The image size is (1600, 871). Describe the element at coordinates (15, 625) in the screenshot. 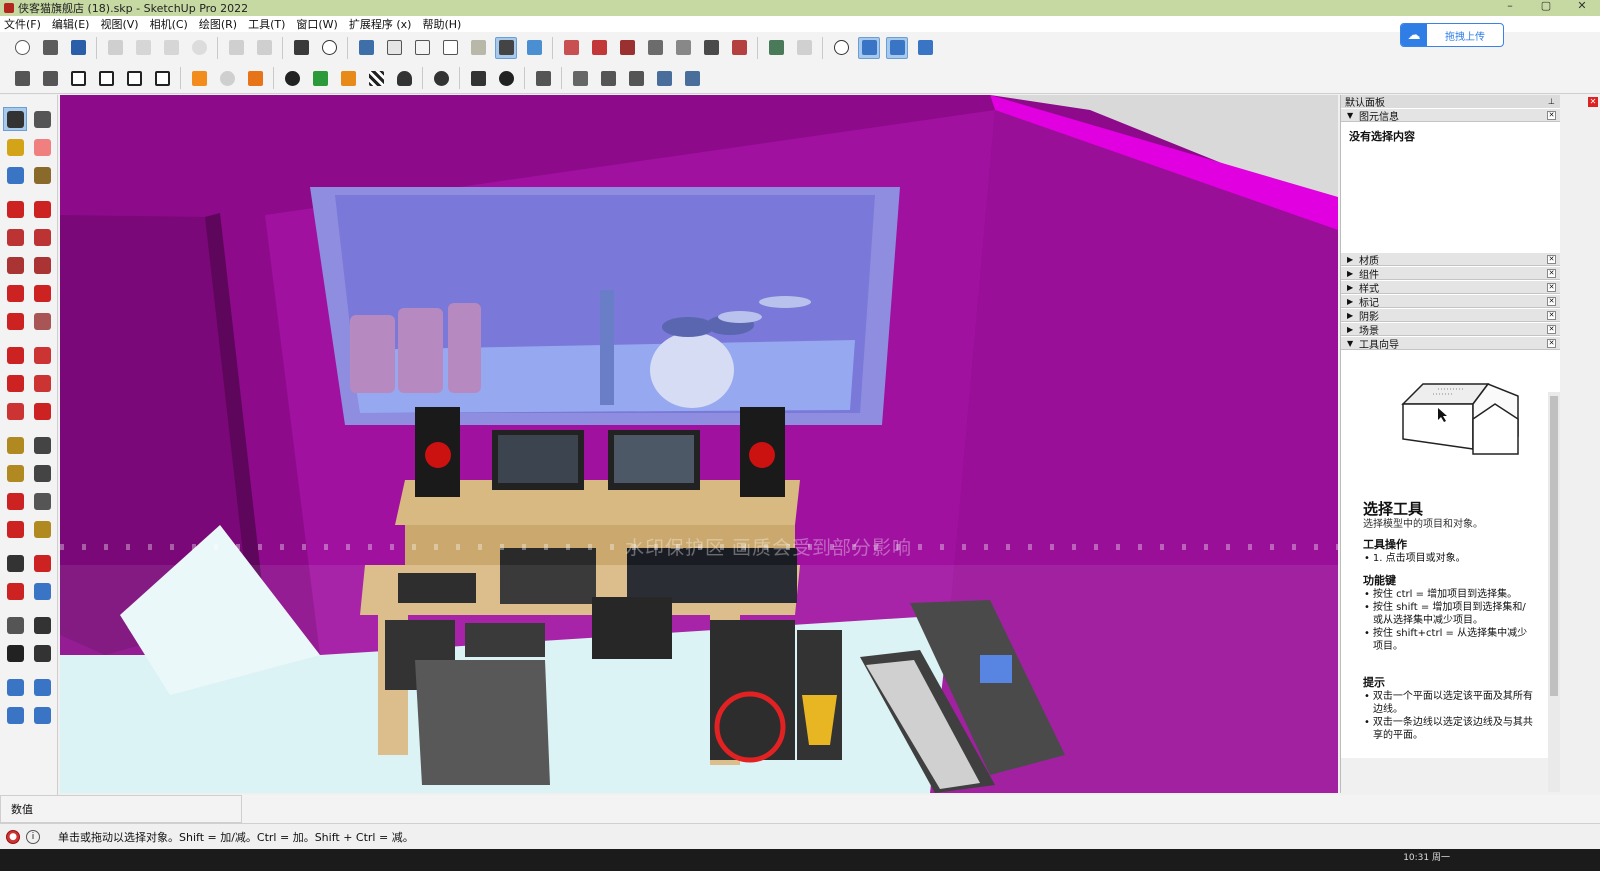

I see `look-around-tool` at that location.